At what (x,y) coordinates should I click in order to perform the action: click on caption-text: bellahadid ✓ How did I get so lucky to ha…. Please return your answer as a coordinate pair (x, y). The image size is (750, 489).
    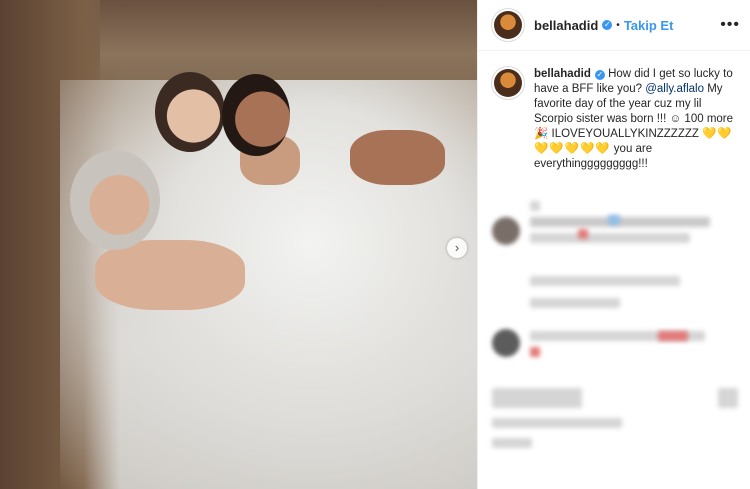
    Looking at the image, I should click on (637, 119).